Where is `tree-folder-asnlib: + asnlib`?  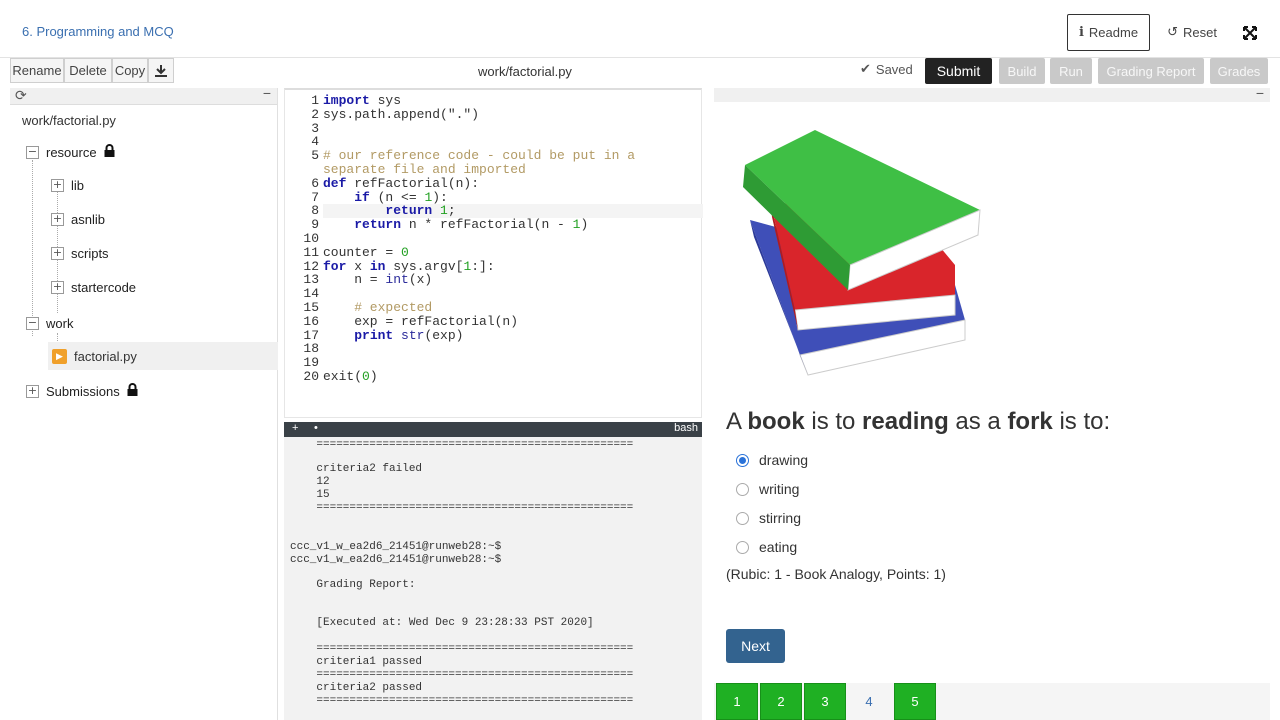 tree-folder-asnlib: + asnlib is located at coordinates (78, 219).